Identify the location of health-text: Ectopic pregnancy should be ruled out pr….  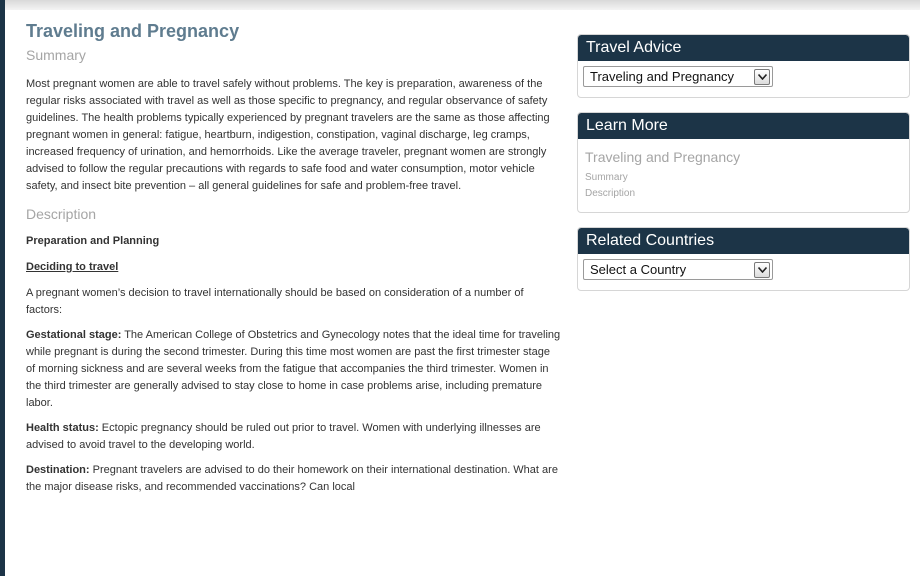
(283, 436).